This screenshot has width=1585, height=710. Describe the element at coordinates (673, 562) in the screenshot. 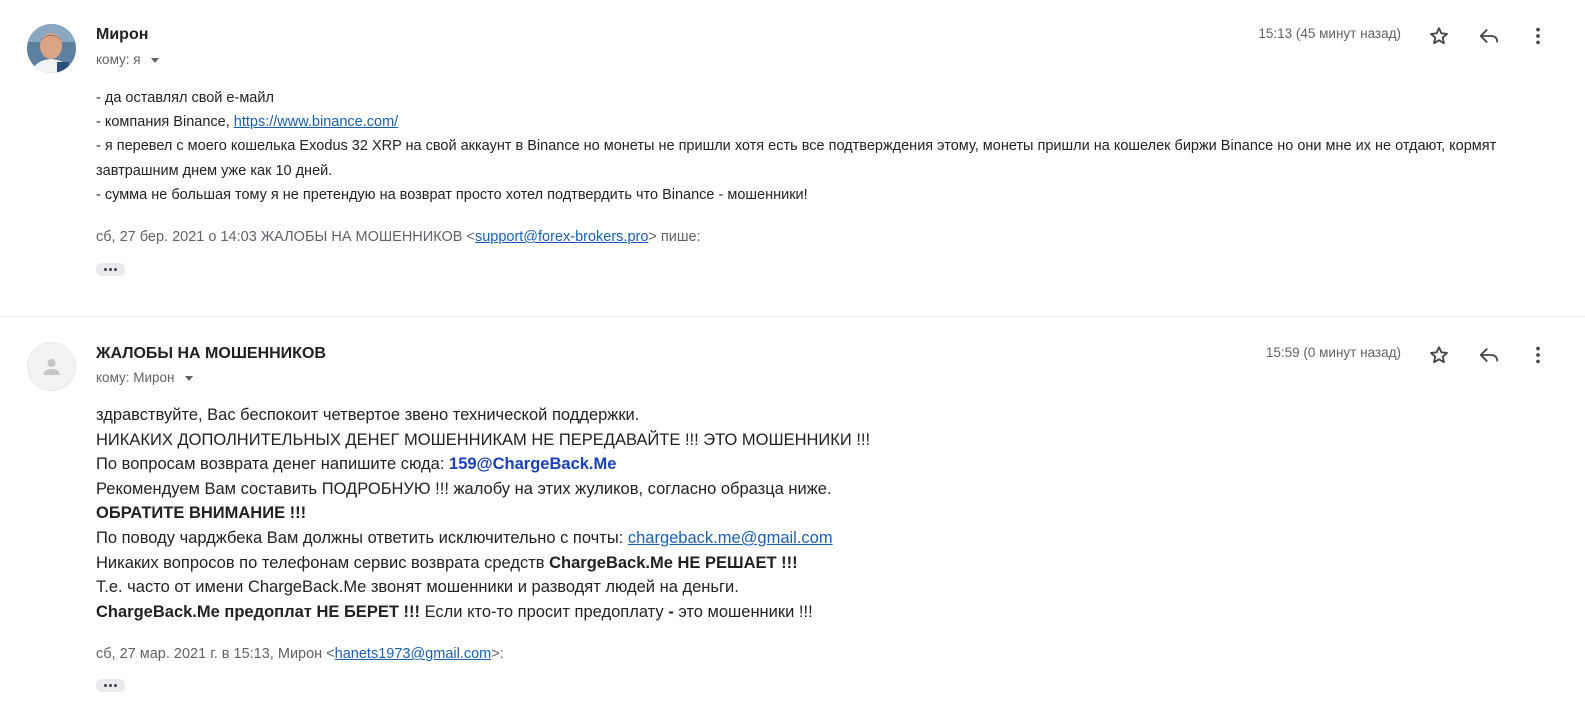

I see `body-bold-text: ChargeBack.Me НЕ РЕШАЕТ !!!` at that location.